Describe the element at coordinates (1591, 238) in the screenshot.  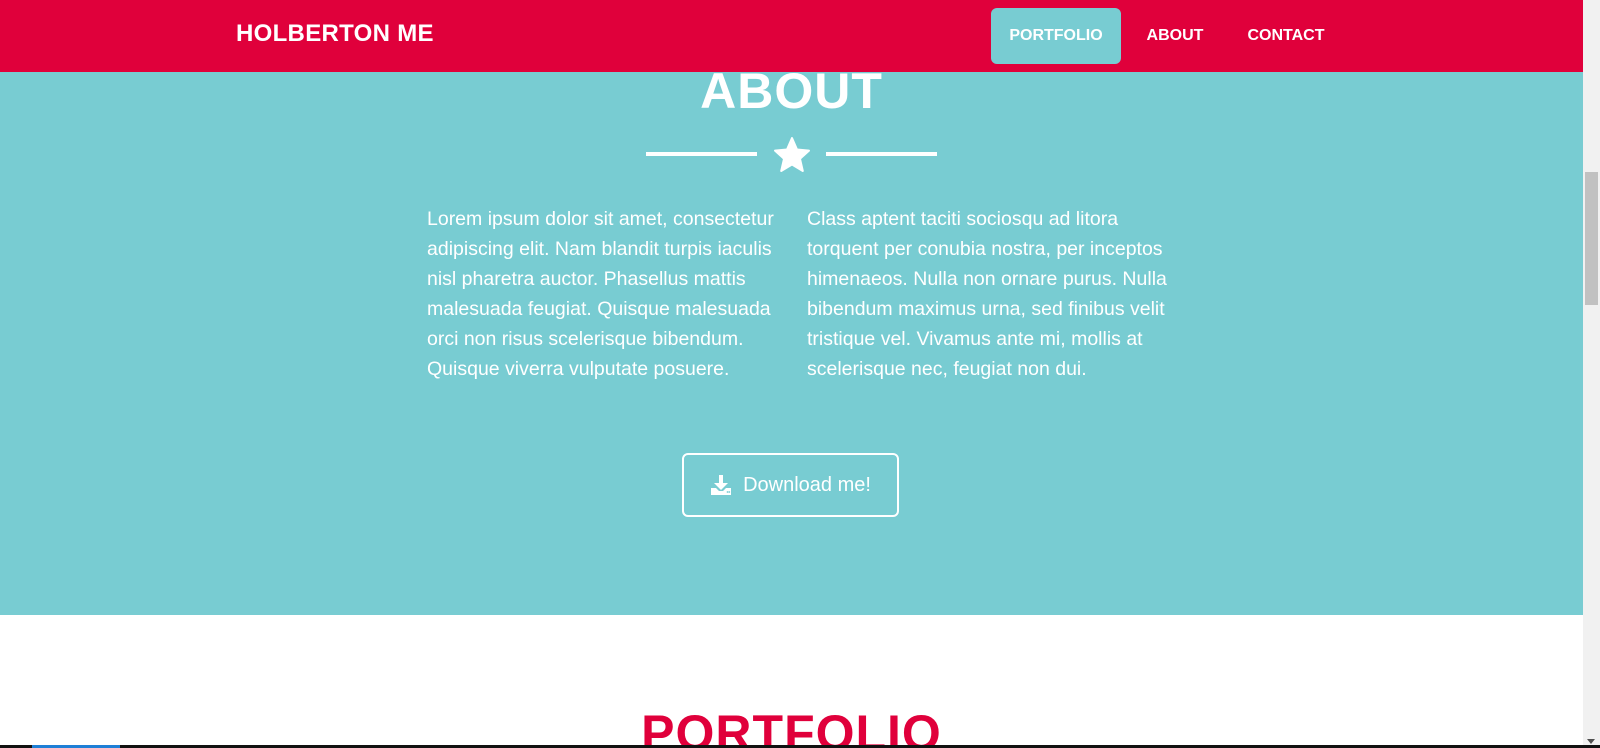
I see `scrollbar-thumb` at that location.